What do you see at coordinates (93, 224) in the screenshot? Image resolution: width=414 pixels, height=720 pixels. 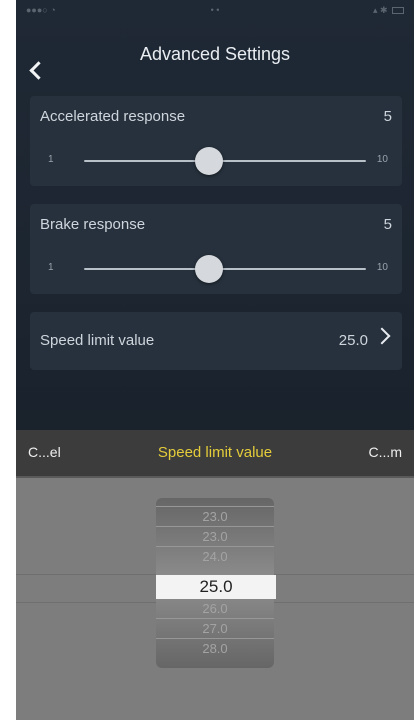 I see `brake-response-label: Brake response` at bounding box center [93, 224].